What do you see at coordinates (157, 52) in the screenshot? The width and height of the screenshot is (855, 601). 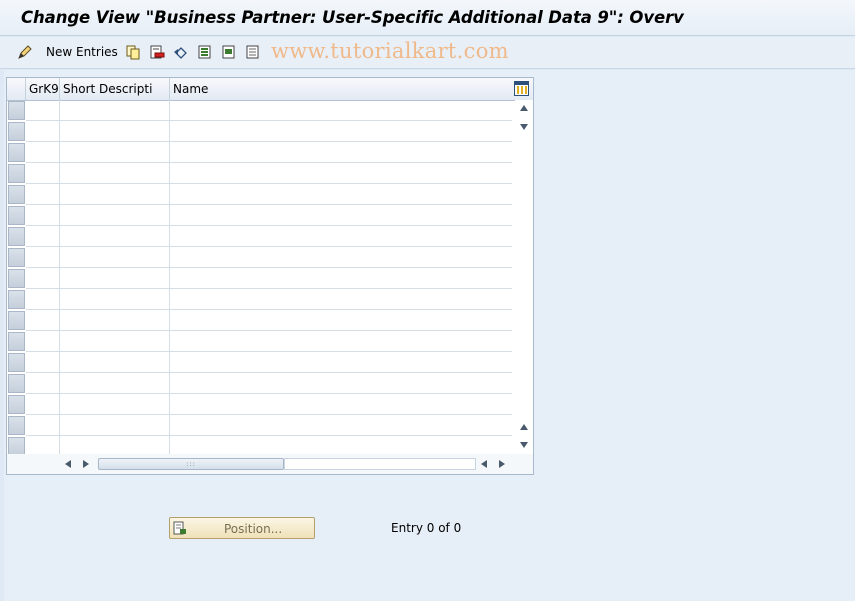 I see `delete-icon` at bounding box center [157, 52].